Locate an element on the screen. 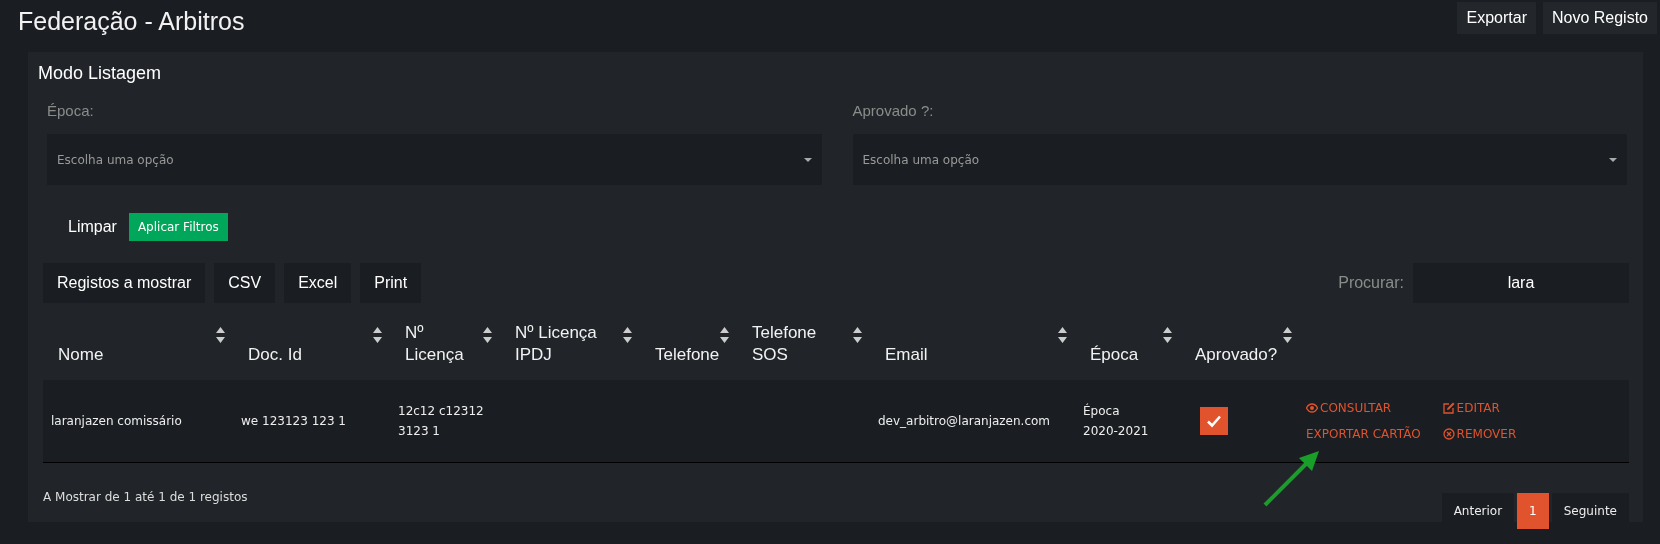 The height and width of the screenshot is (544, 1660). table-info: A Mostrar de 1 até 1 de 1 registos is located at coordinates (146, 497).